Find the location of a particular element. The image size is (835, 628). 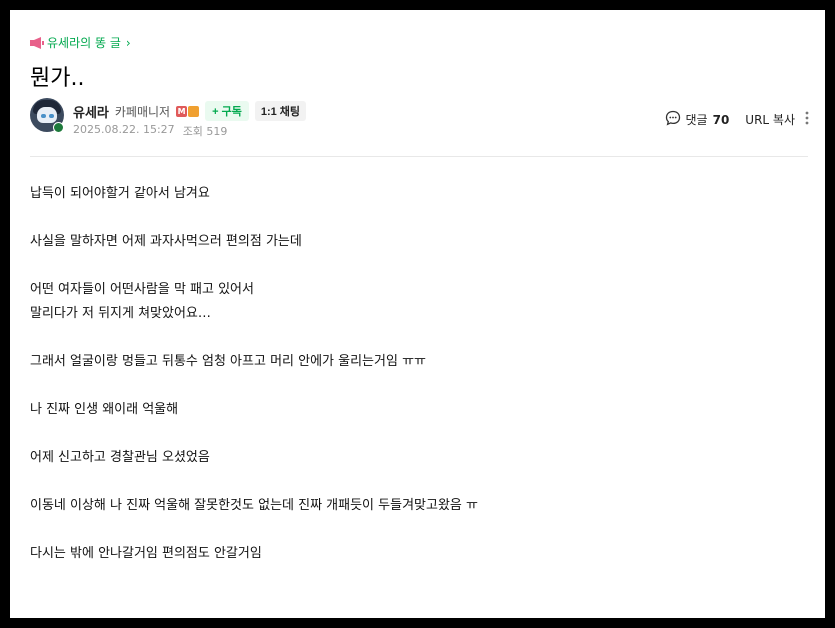

post-date: 2025.08.22. 15:27 is located at coordinates (124, 129).